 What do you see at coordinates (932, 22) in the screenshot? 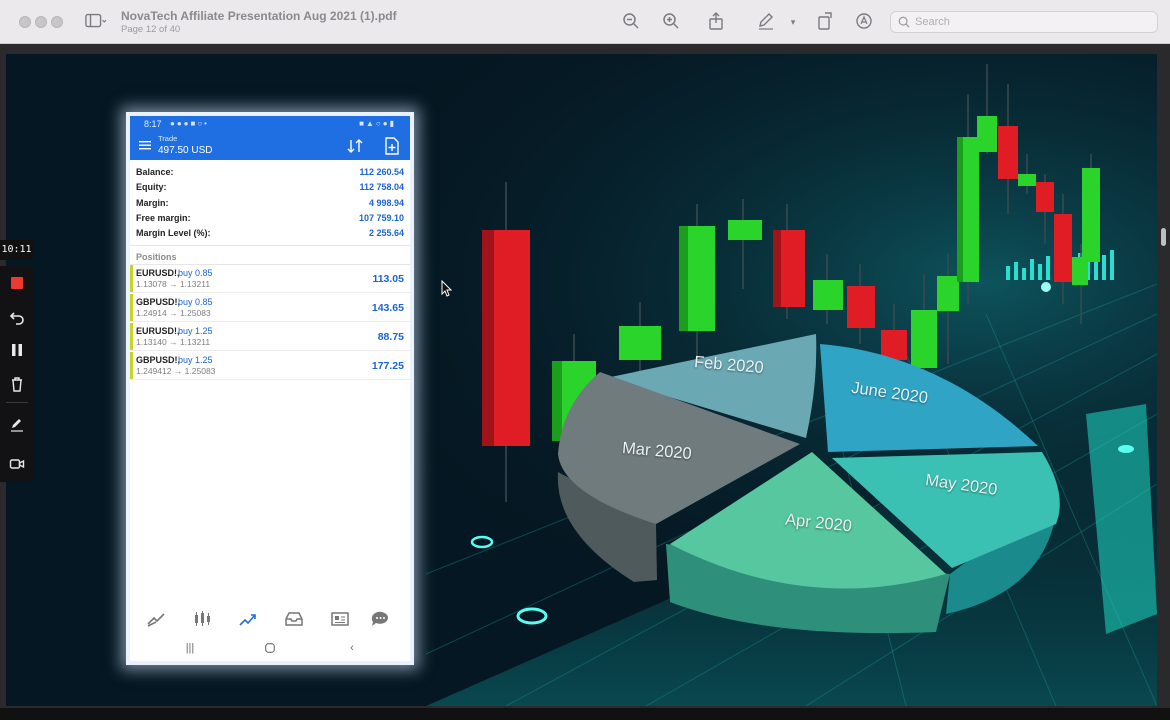
I see `search-placeholder: Search` at bounding box center [932, 22].